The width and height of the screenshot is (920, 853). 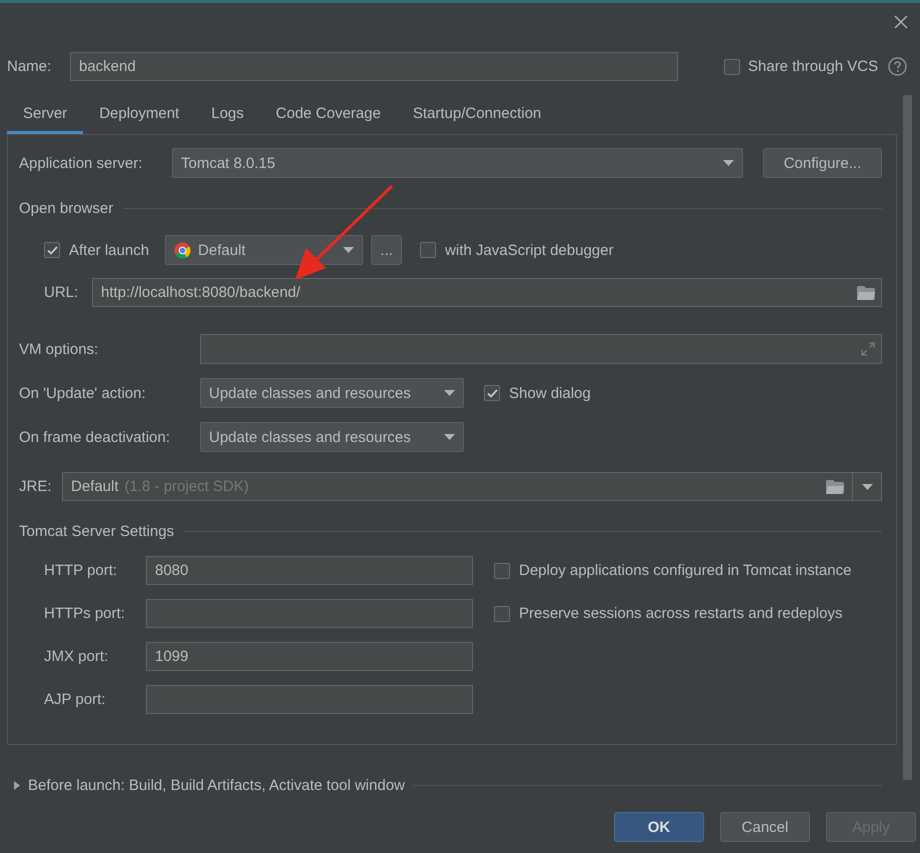 What do you see at coordinates (83, 393) in the screenshot?
I see `field-label: On 'Update' action:` at bounding box center [83, 393].